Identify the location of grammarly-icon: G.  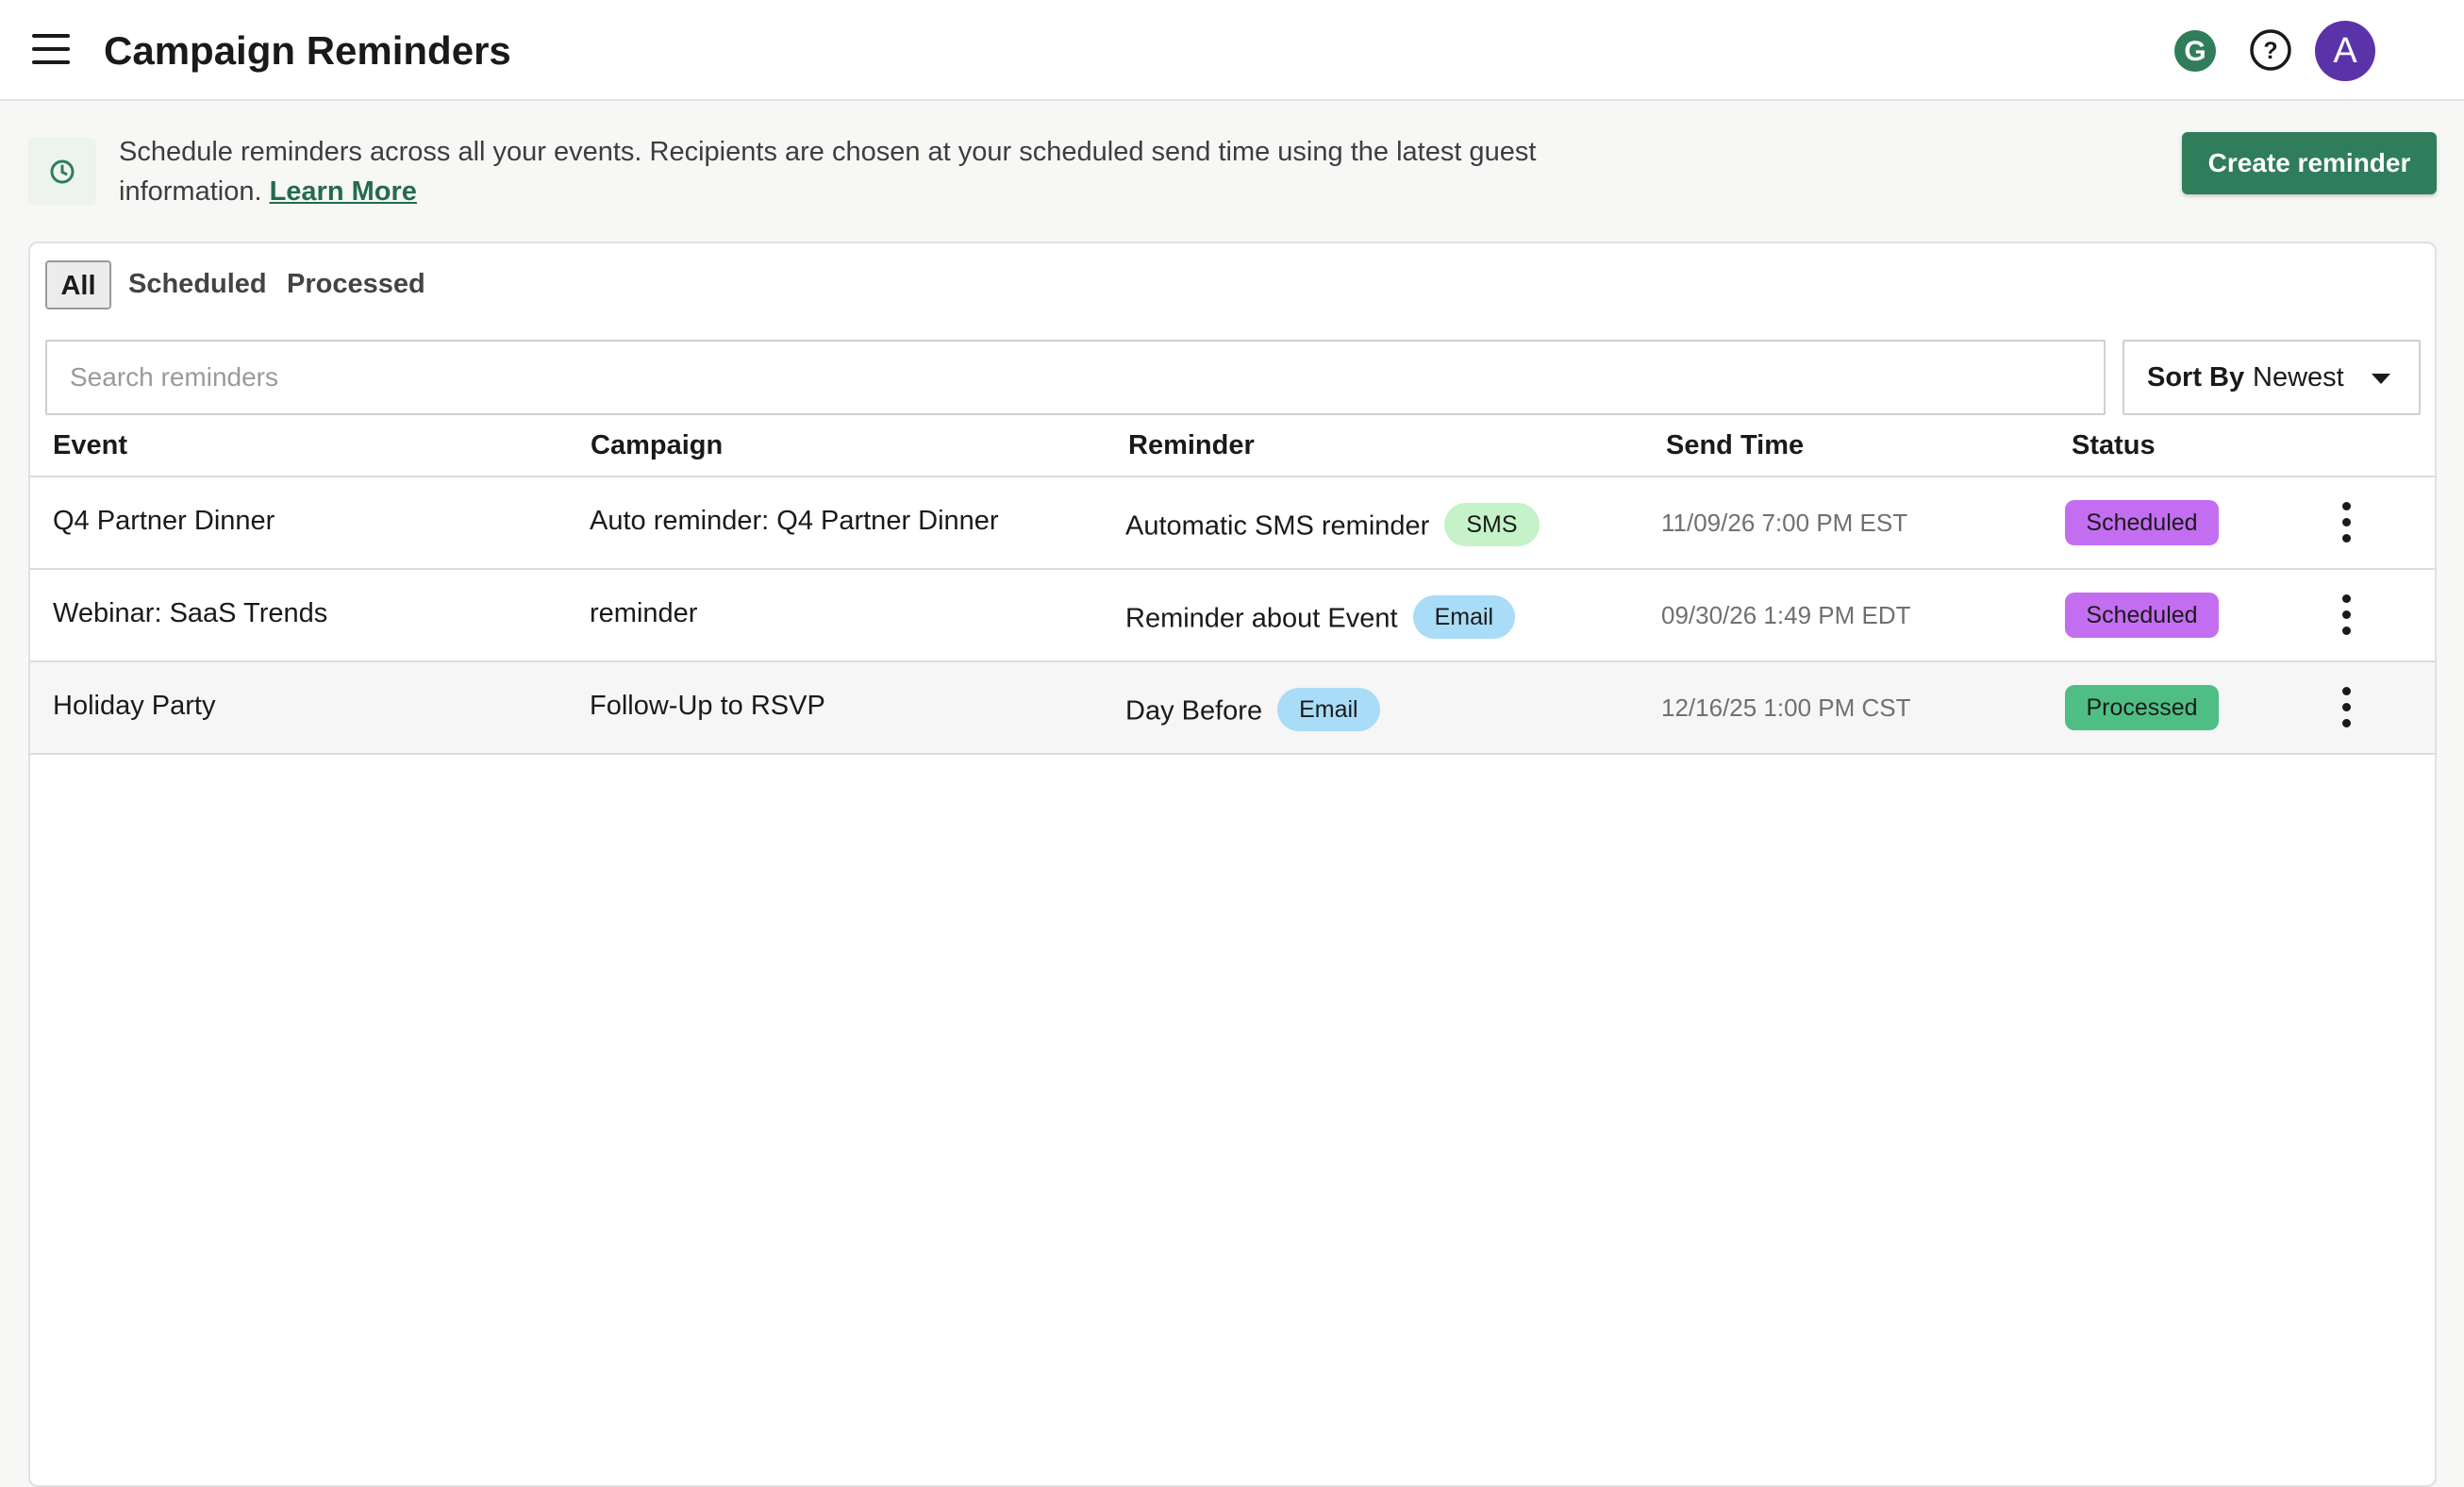
(2195, 51).